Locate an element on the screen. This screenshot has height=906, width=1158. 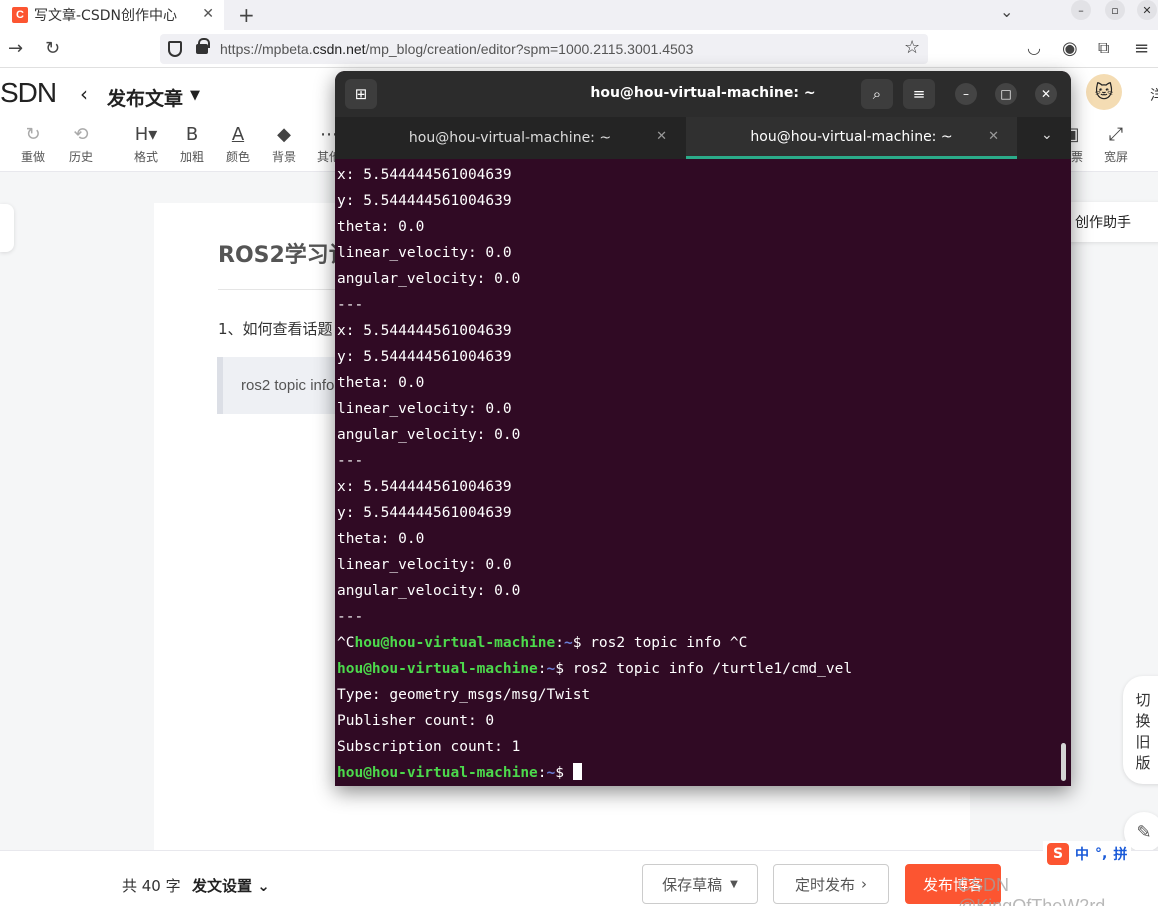
header-edge-text: 洋 is located at coordinates (1154, 96).